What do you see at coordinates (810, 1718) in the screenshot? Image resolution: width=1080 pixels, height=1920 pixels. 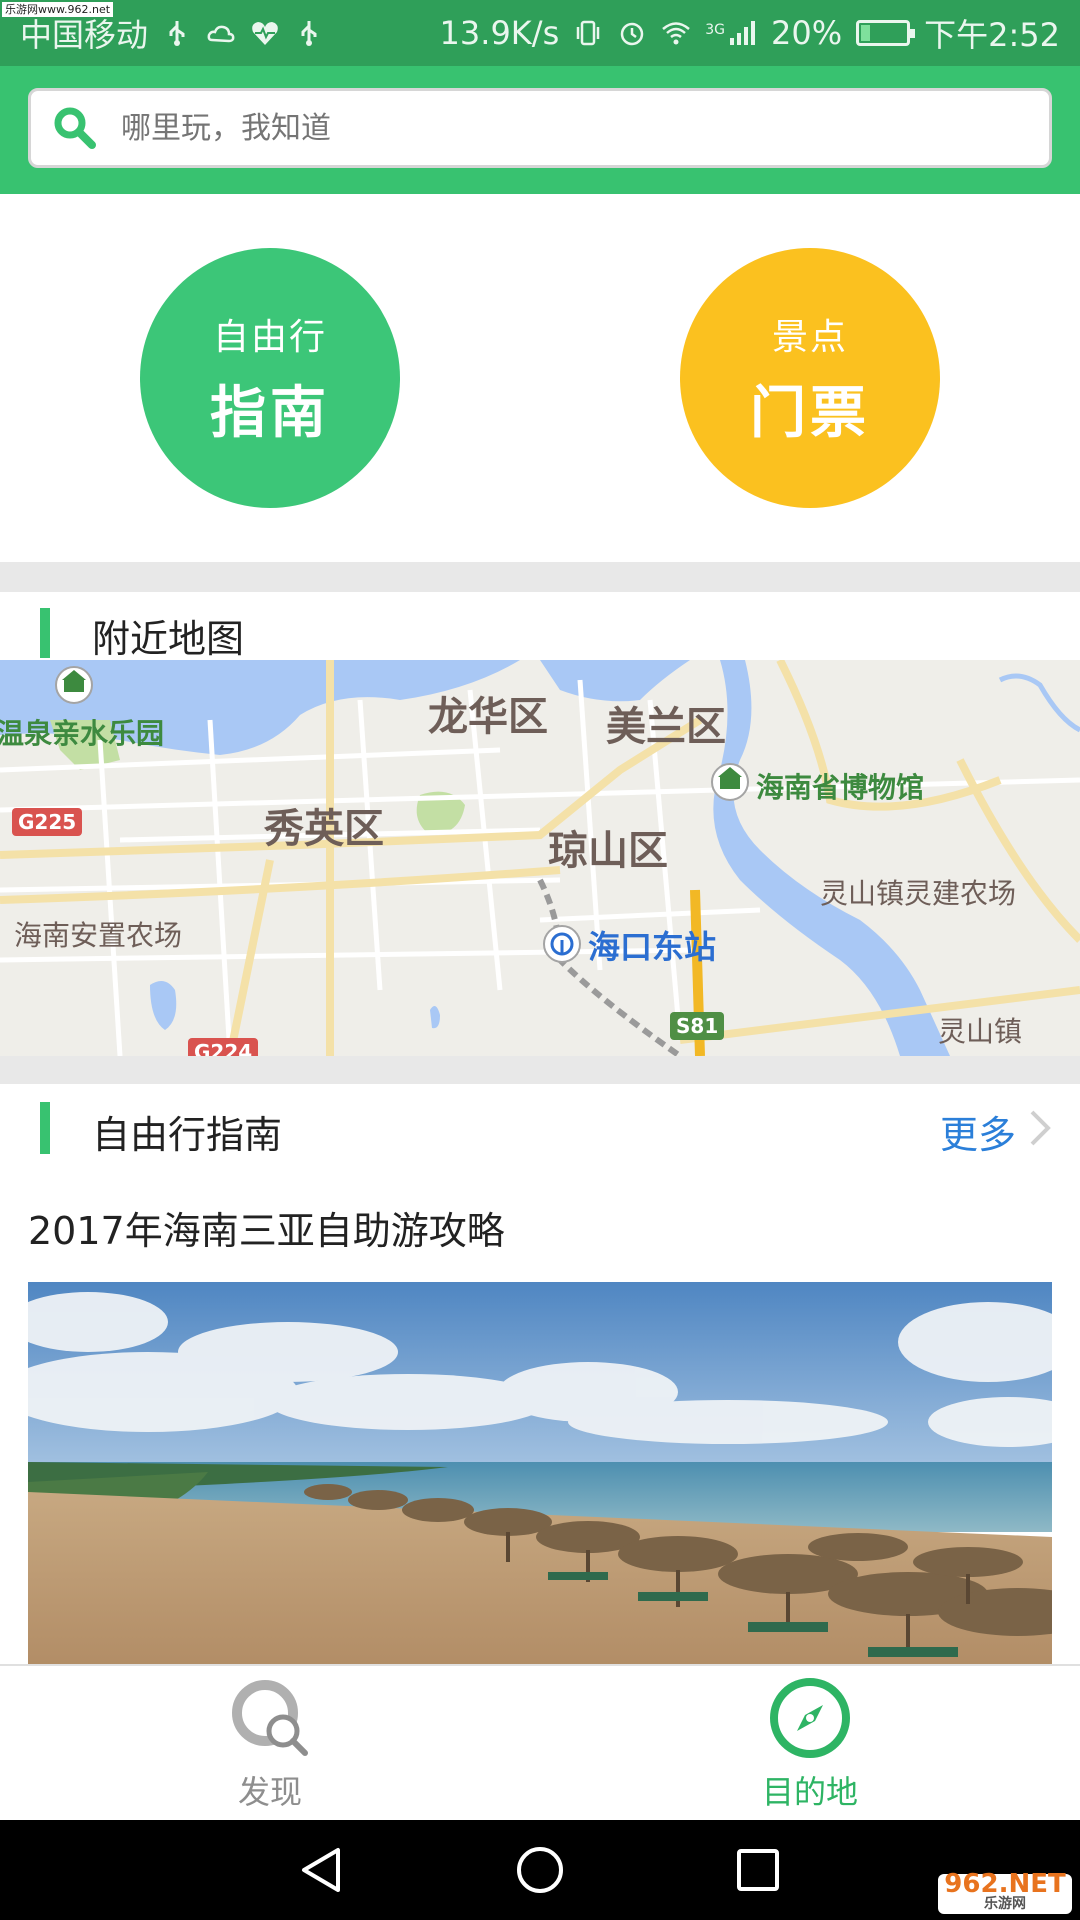 I see `compass-icon` at bounding box center [810, 1718].